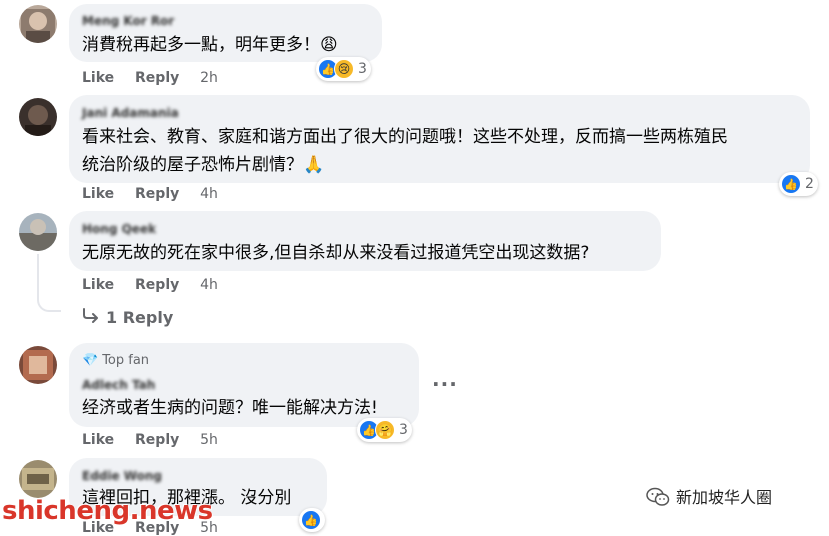  Describe the element at coordinates (49, 304) in the screenshot. I see `reply-thread-curve` at that location.